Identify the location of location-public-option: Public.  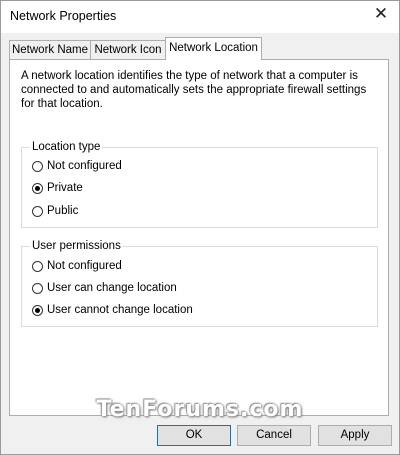
(55, 211).